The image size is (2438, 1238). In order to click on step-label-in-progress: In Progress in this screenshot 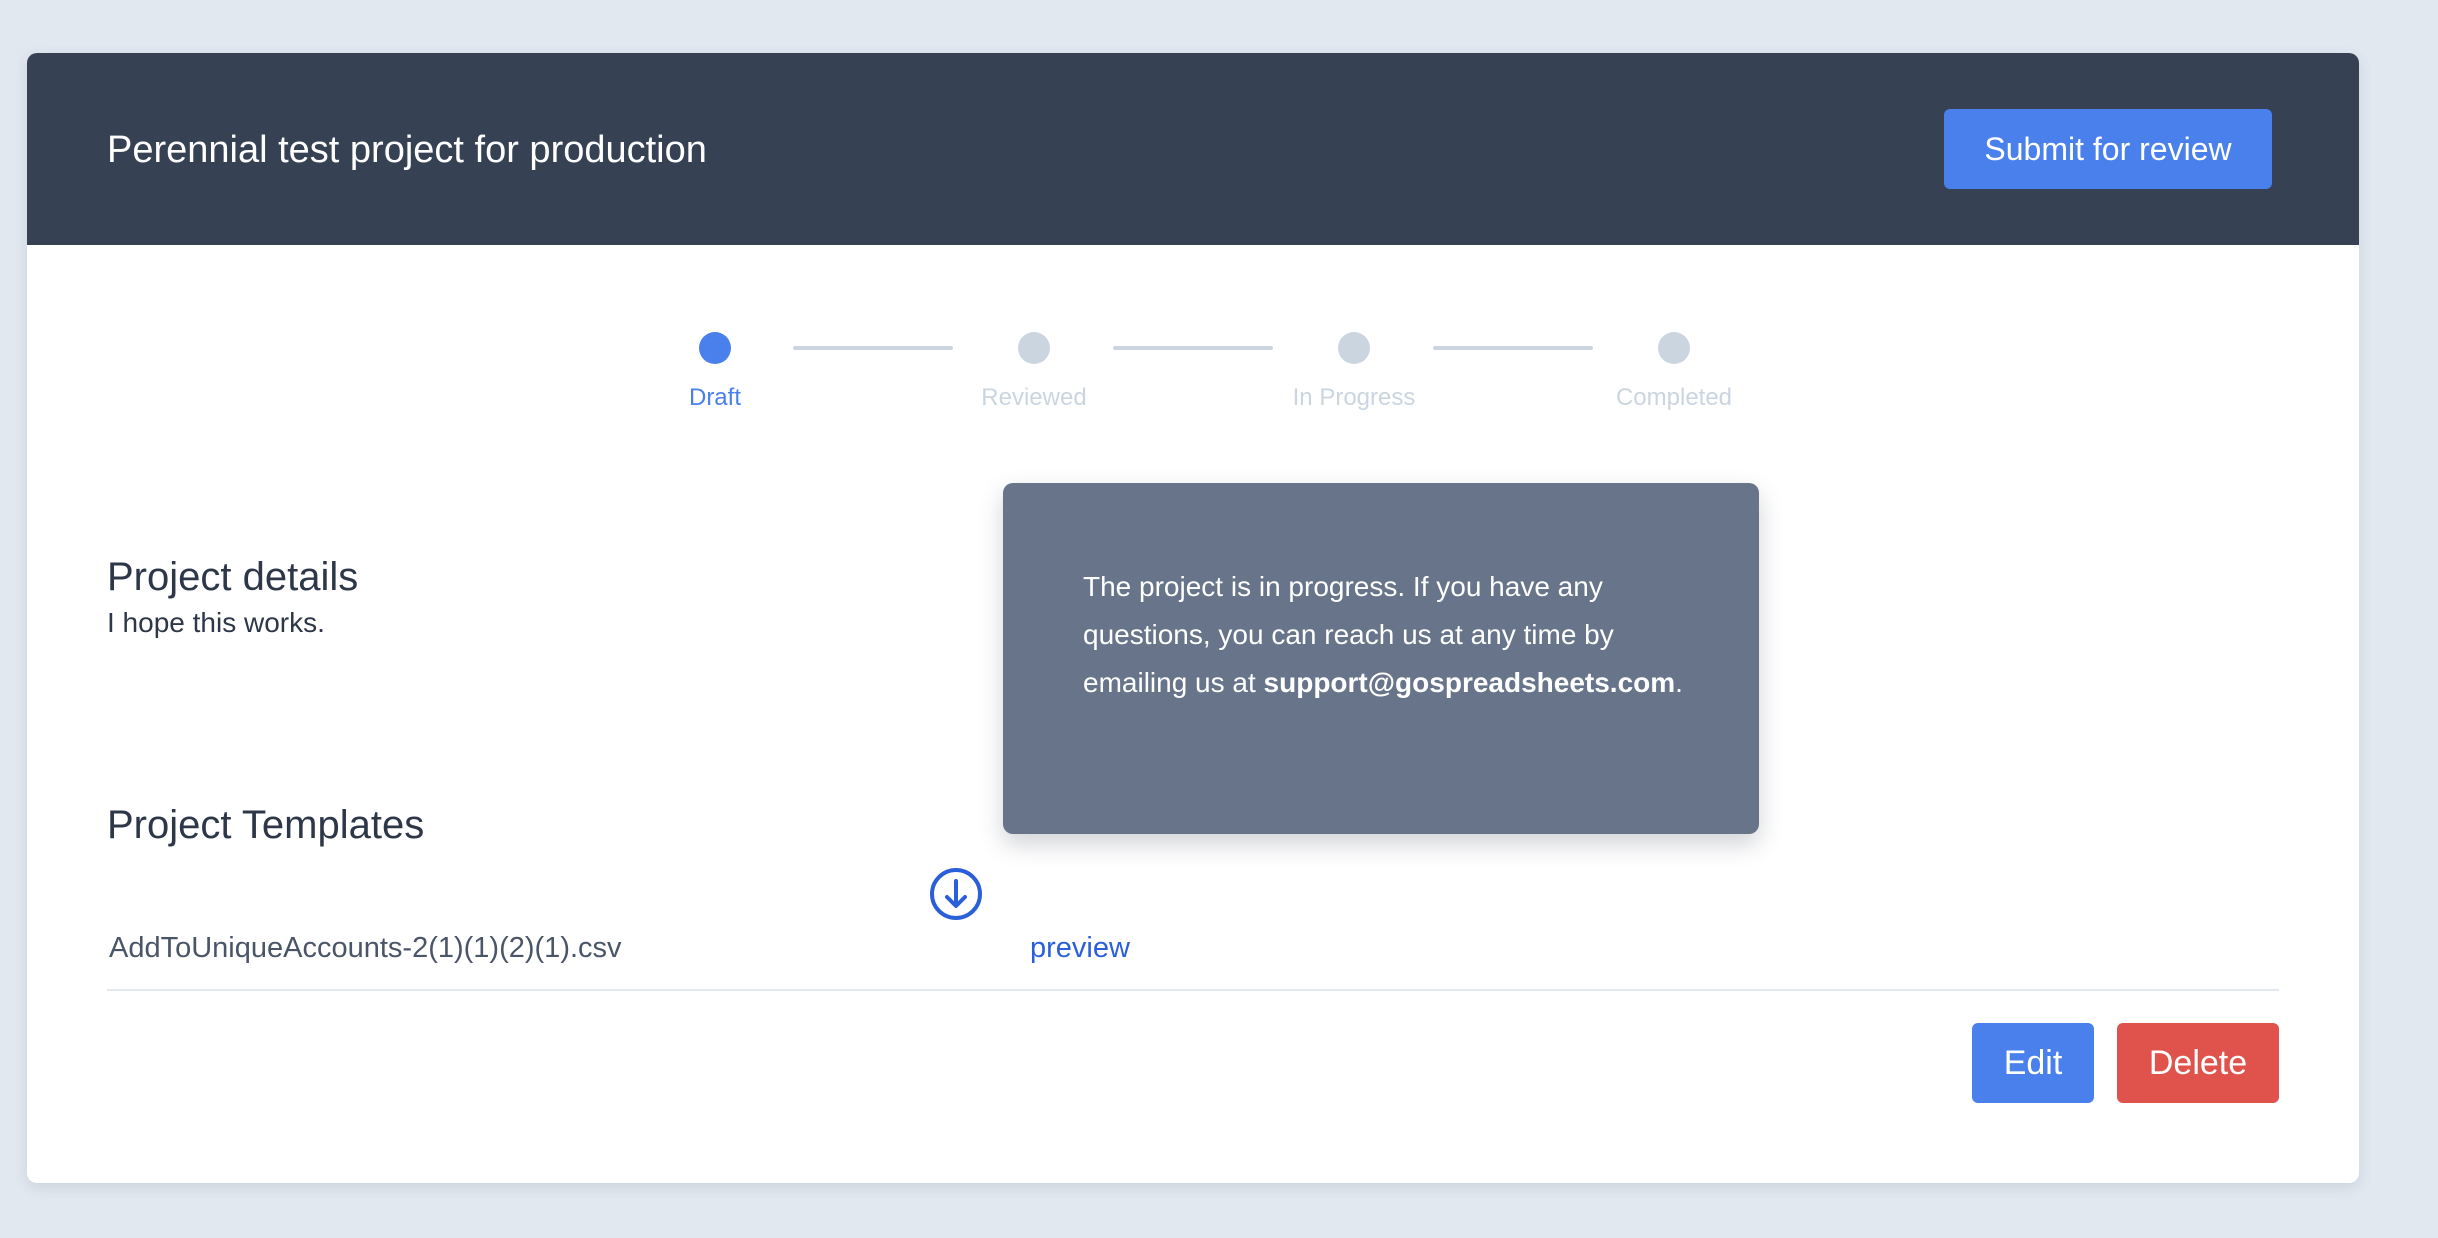, I will do `click(1354, 397)`.